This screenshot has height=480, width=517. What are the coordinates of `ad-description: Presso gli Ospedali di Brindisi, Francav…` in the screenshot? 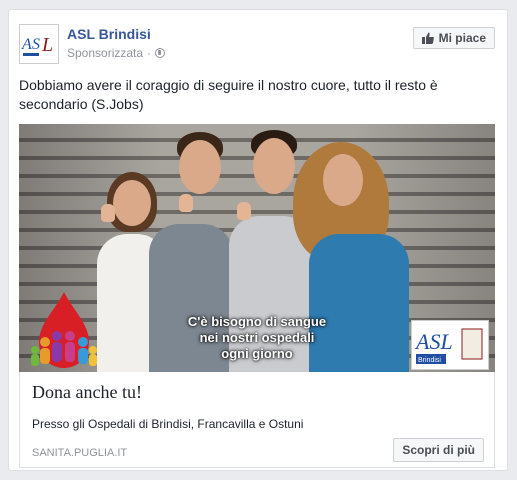 It's located at (168, 424).